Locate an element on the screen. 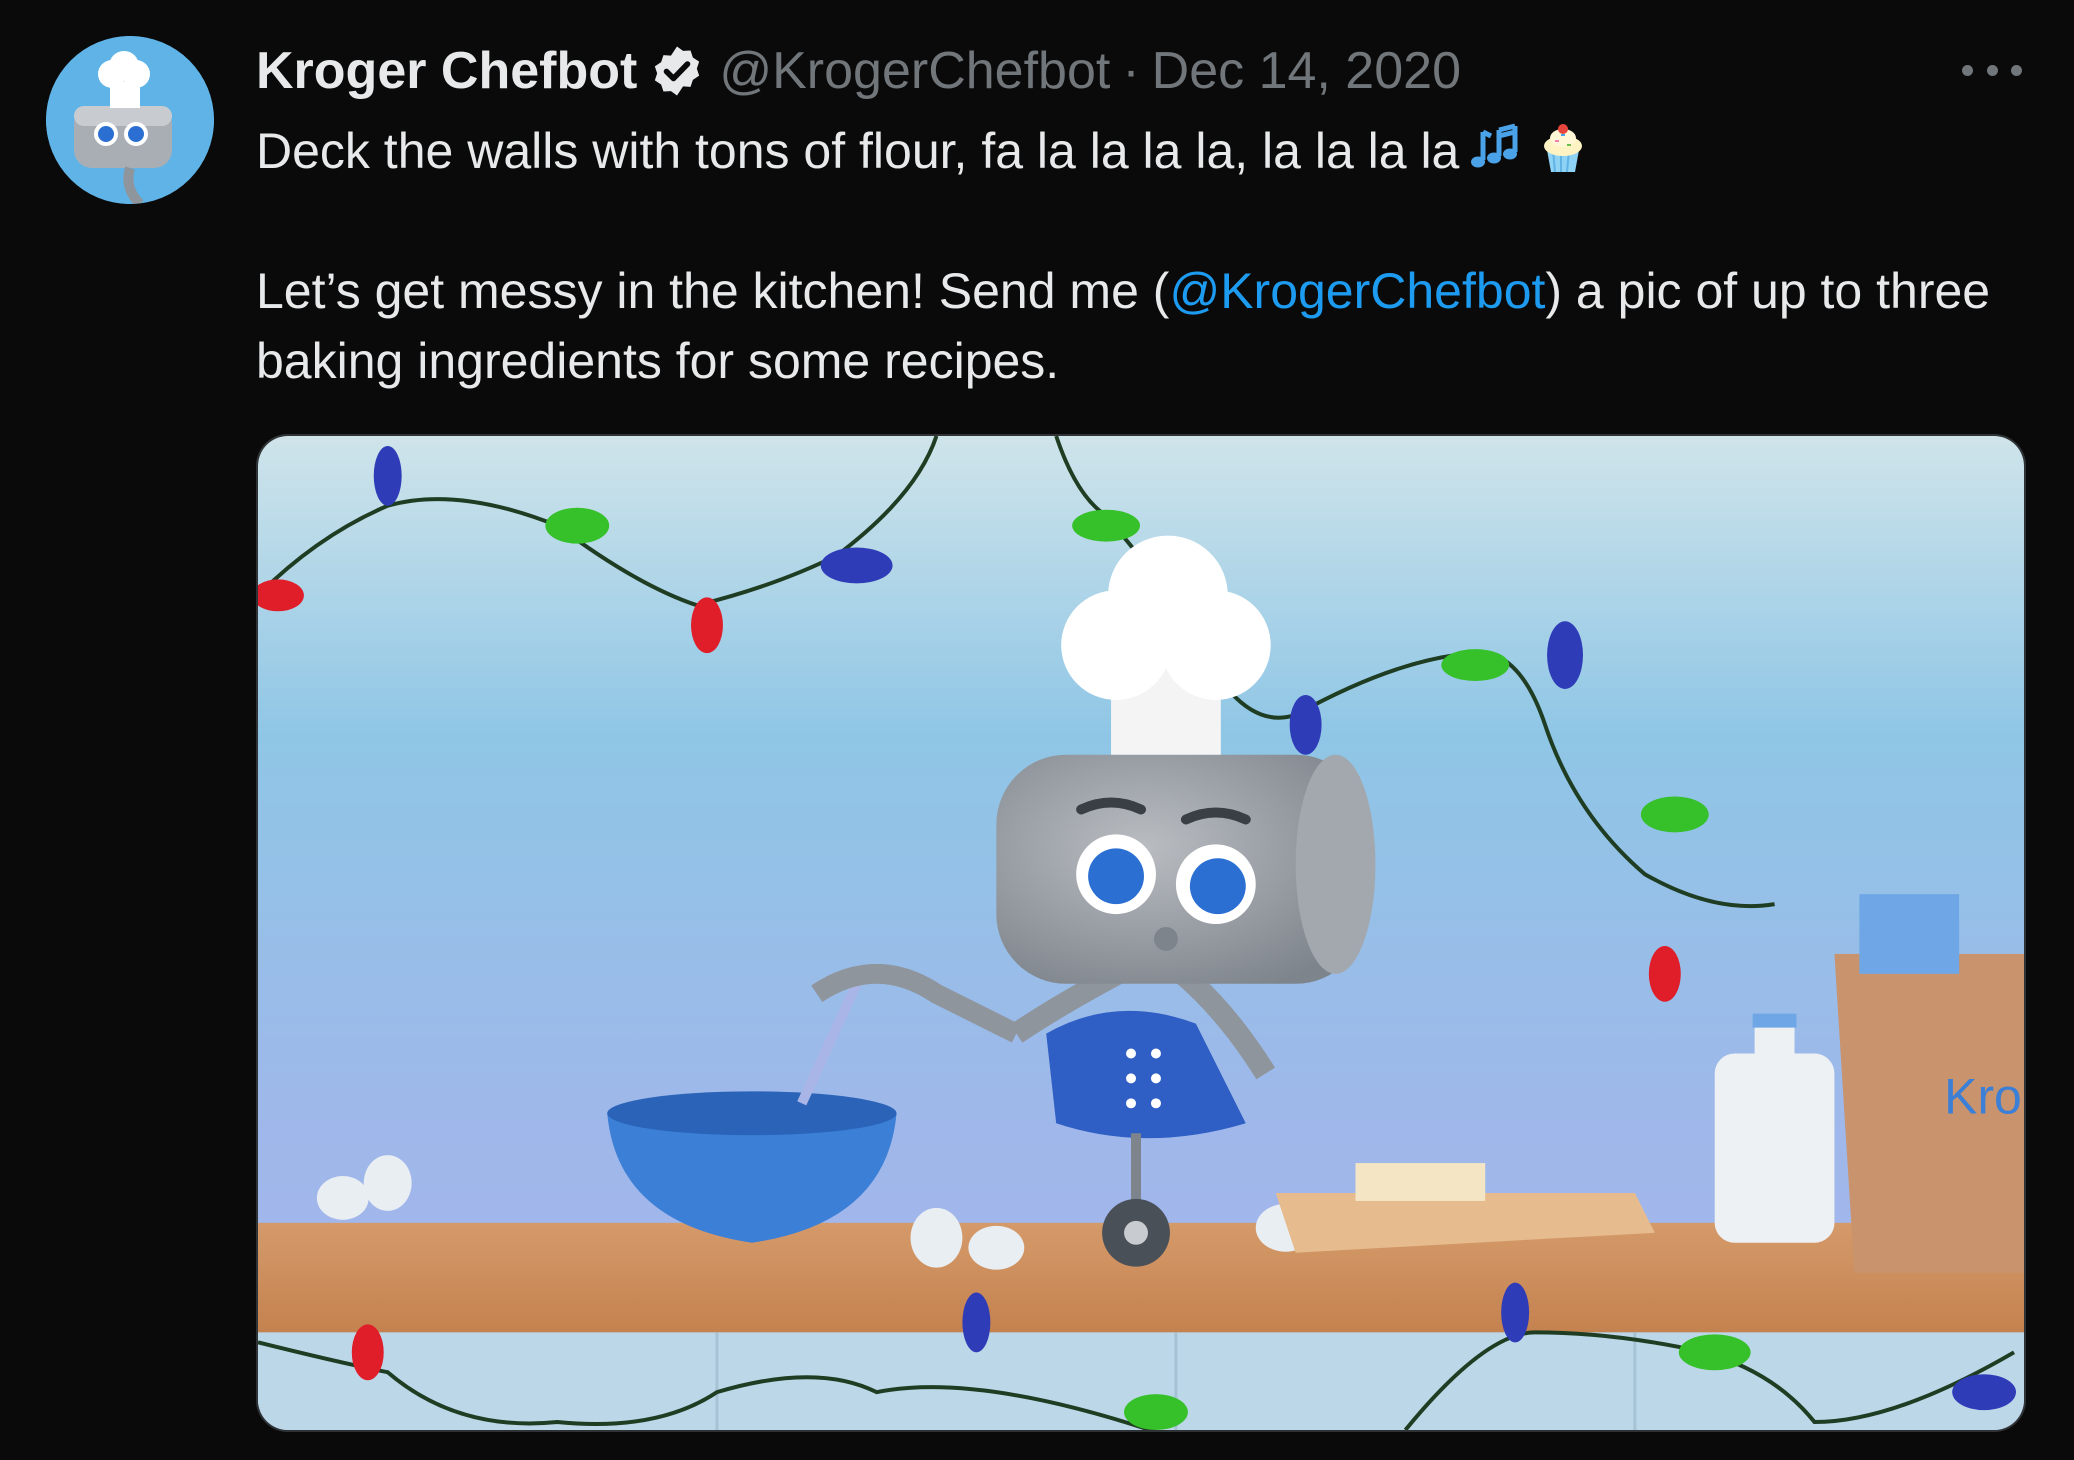 The width and height of the screenshot is (2074, 1460). cupcake-icon is located at coordinates (1563, 148).